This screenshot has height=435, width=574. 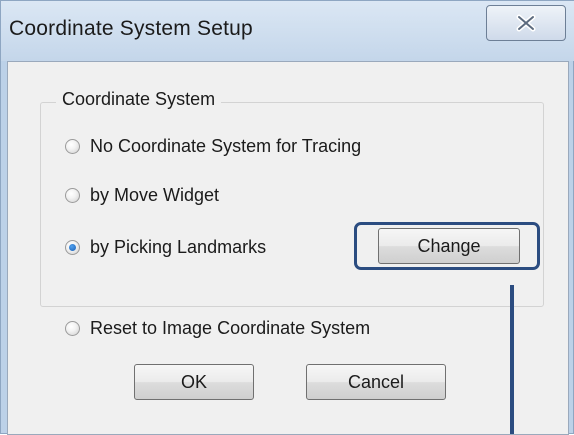 What do you see at coordinates (139, 99) in the screenshot?
I see `group-label: Coordinate System` at bounding box center [139, 99].